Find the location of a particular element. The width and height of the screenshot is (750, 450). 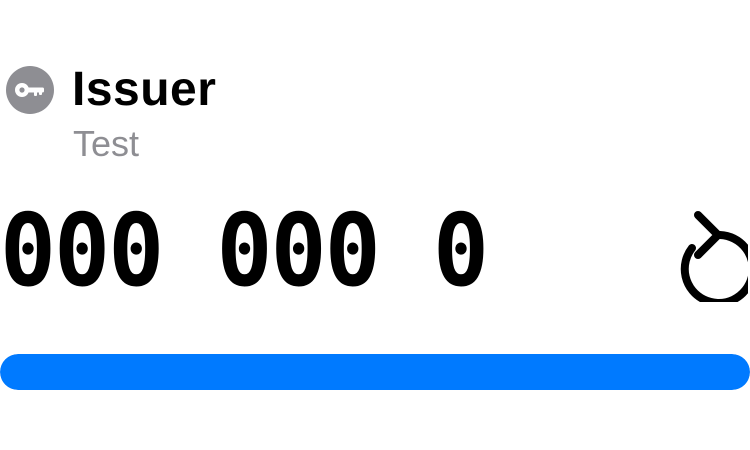

issuer-name: Issuer is located at coordinates (144, 89).